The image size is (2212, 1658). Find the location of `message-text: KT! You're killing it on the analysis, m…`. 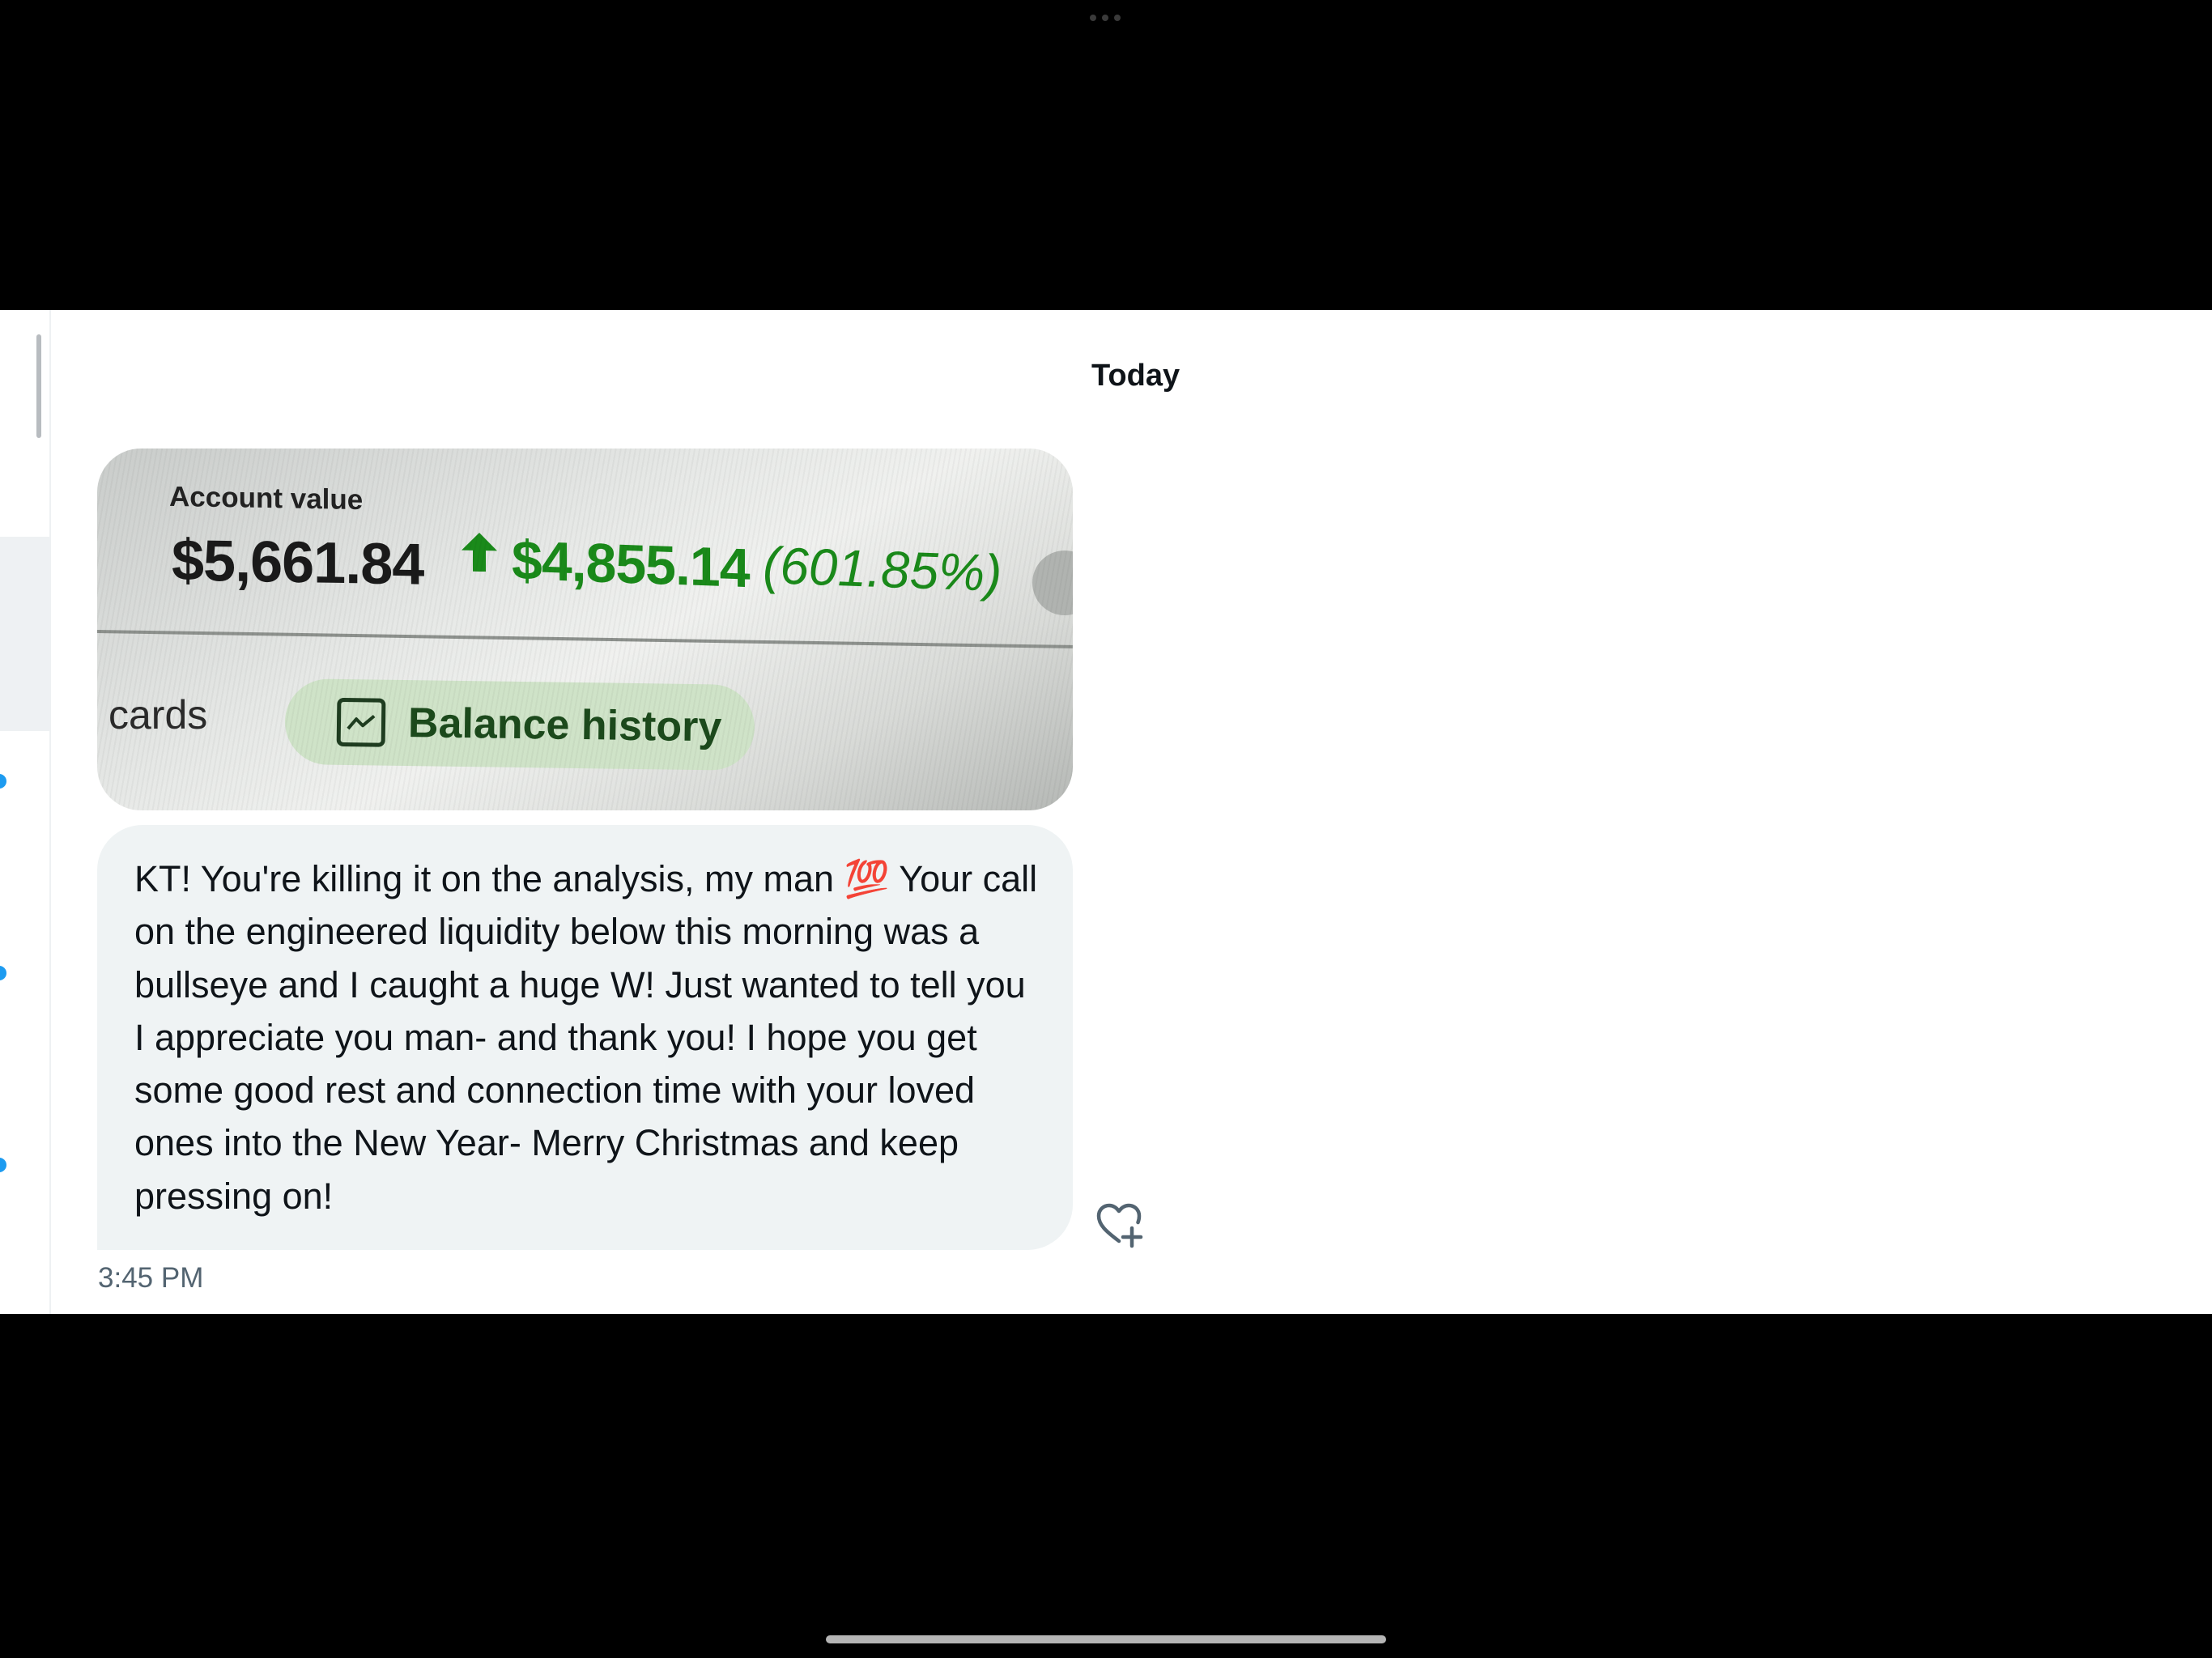

message-text: KT! You're killing it on the analysis, m… is located at coordinates (586, 1037).